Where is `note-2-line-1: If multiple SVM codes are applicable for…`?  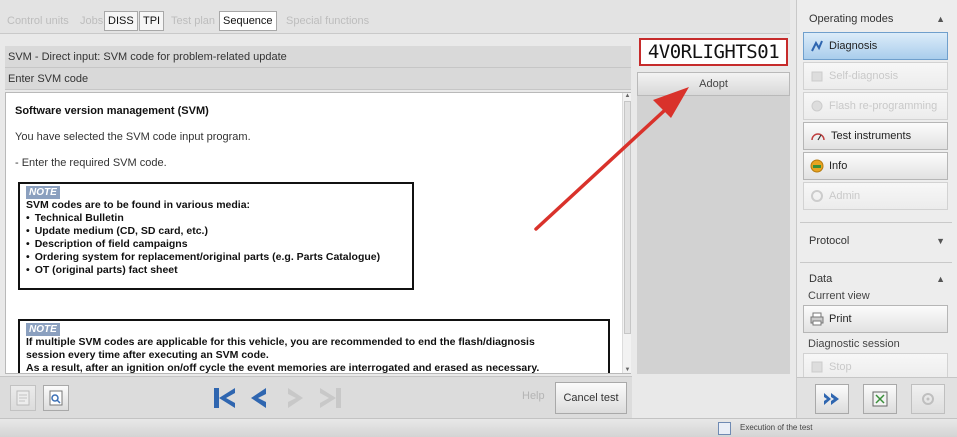 note-2-line-1: If multiple SVM codes are applicable for… is located at coordinates (280, 342).